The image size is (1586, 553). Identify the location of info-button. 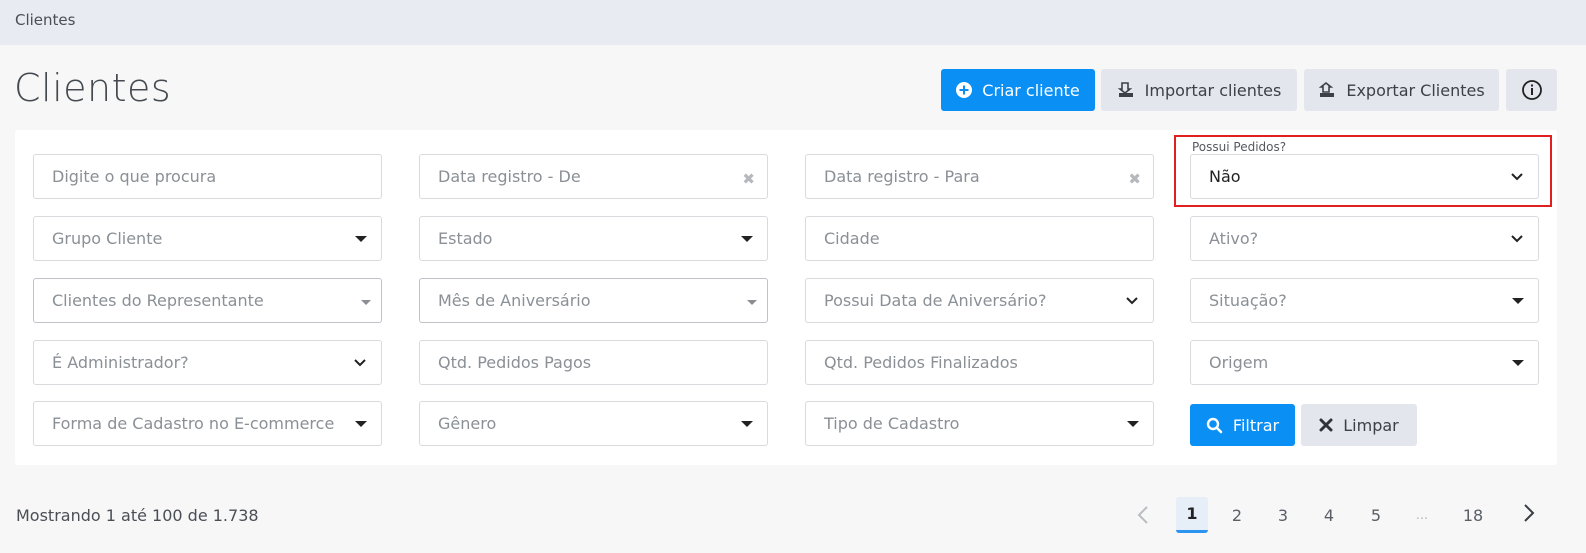
(1531, 90).